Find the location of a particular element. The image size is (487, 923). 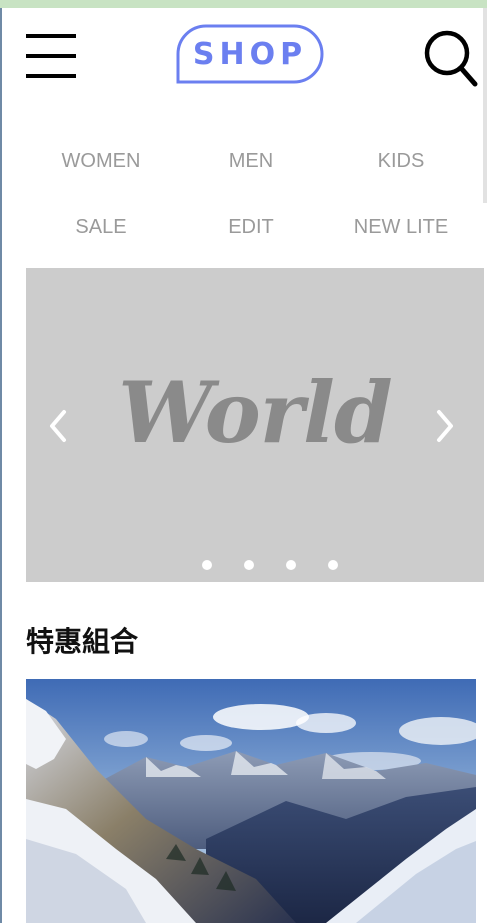

section-title: 特惠組合 is located at coordinates (82, 641).